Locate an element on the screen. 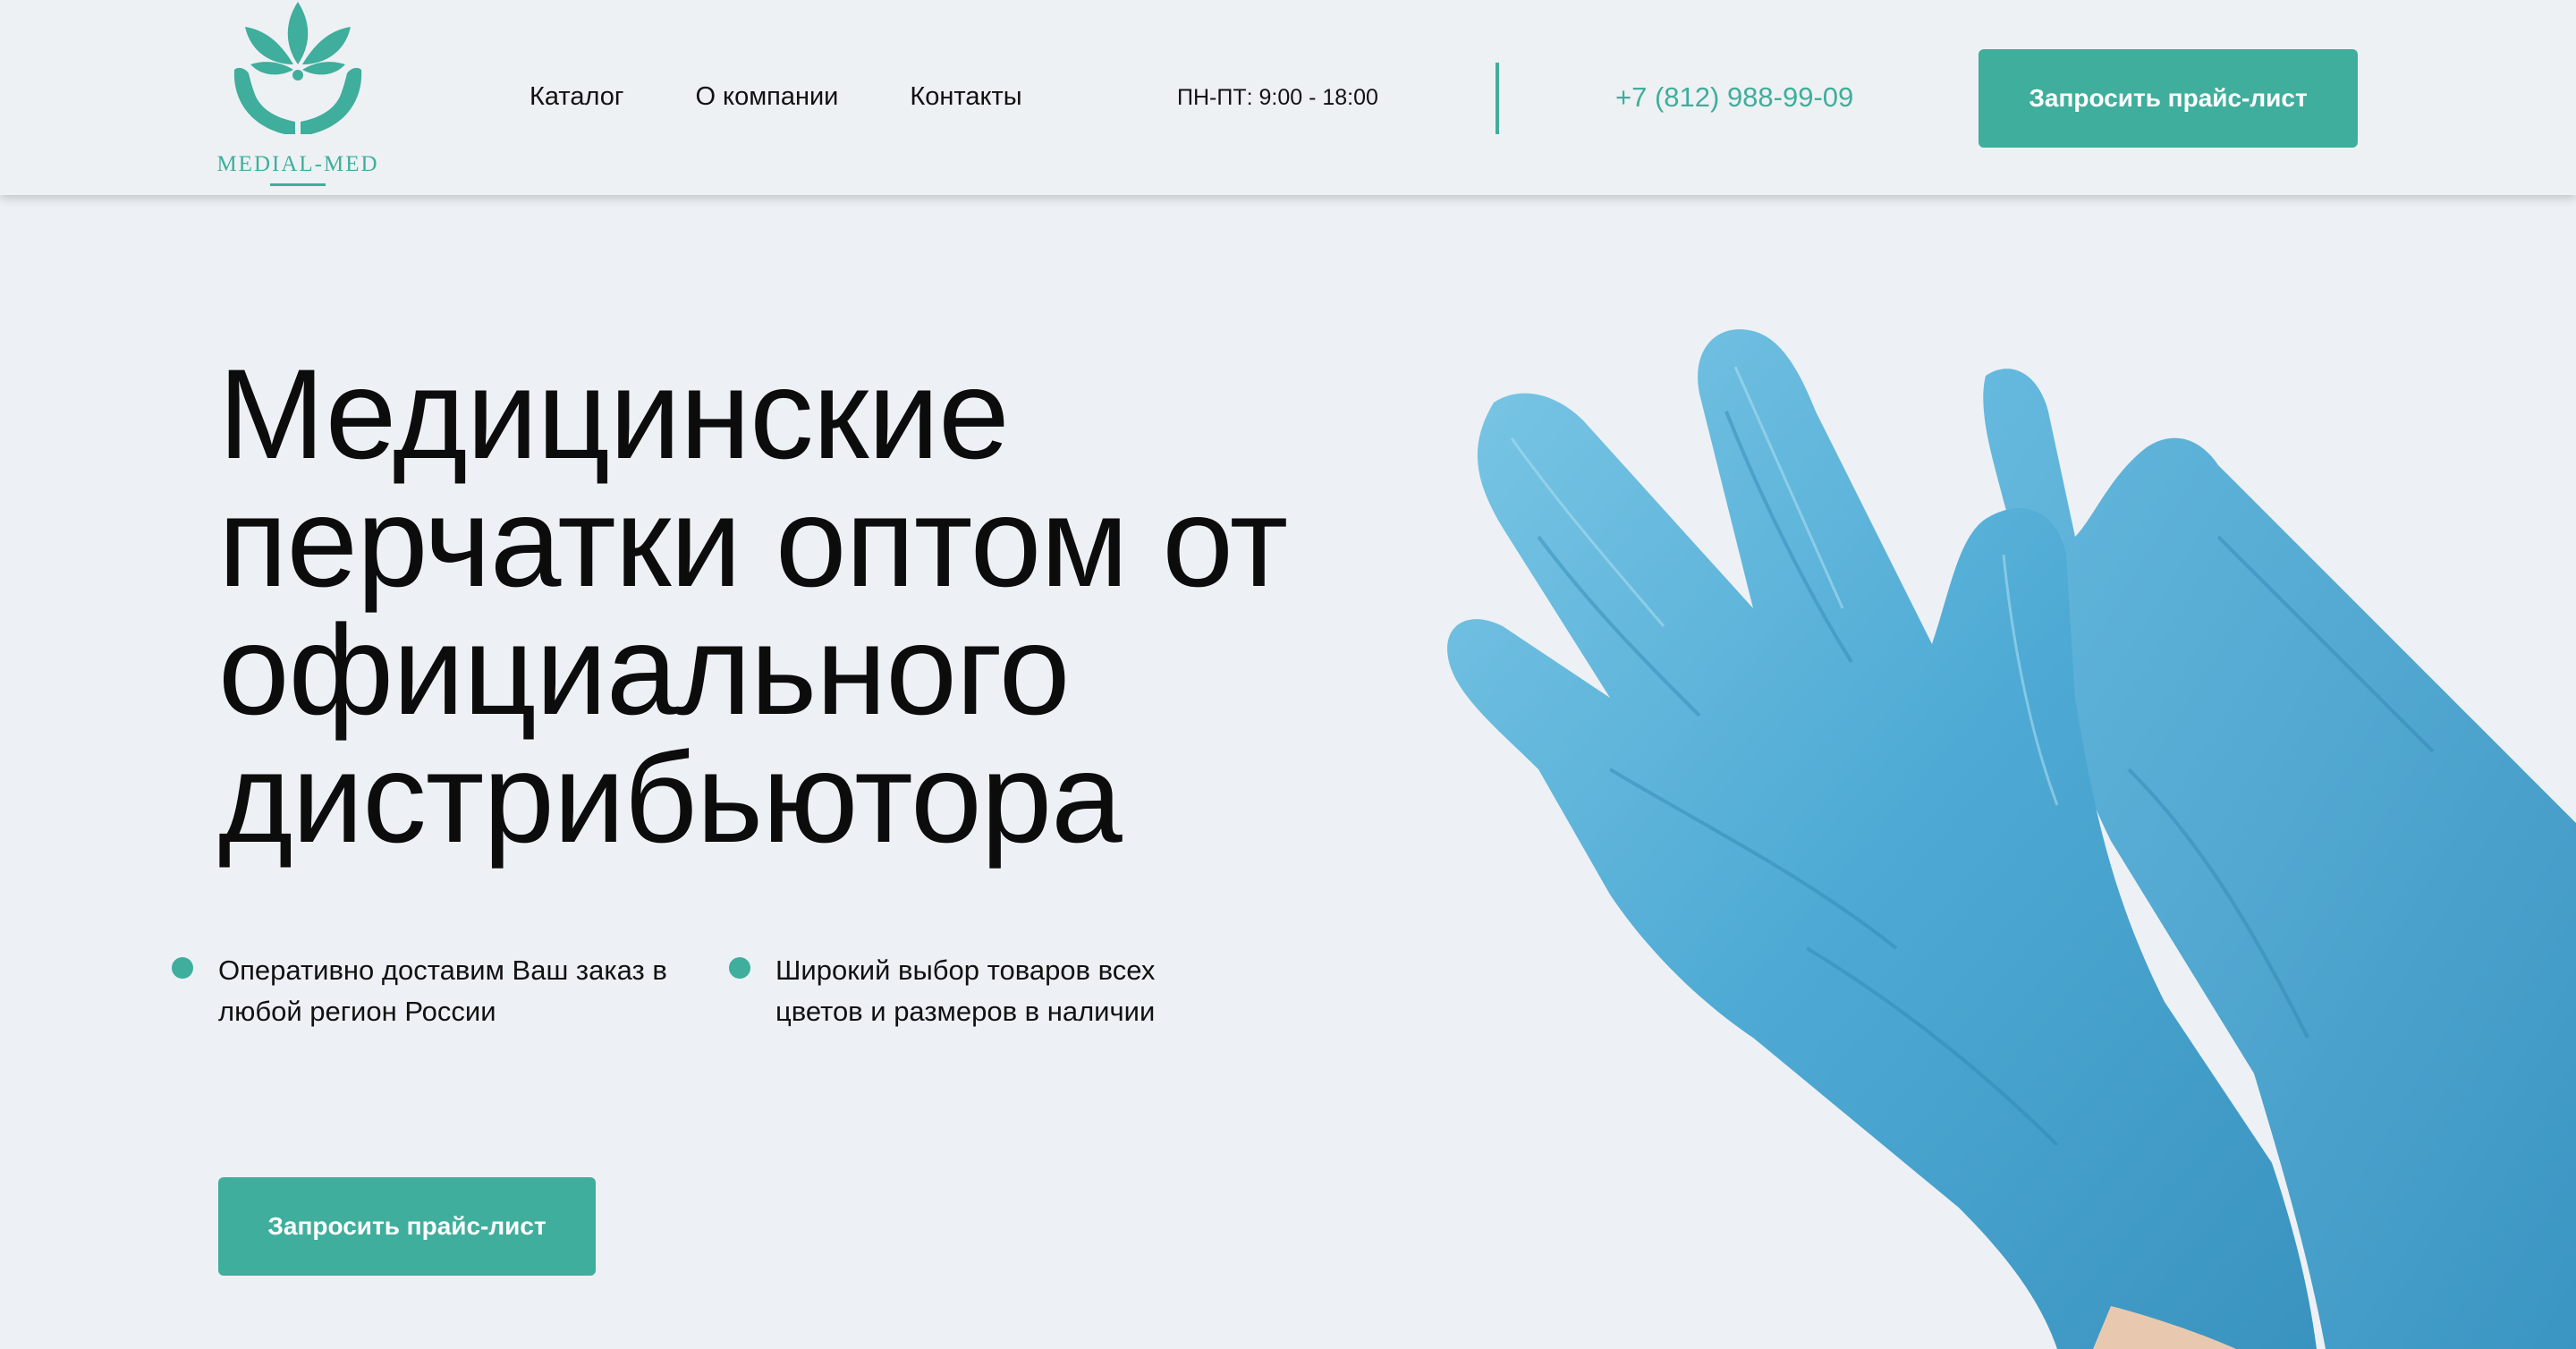  feature-line: Широкий выбор товаров всех is located at coordinates (965, 970).